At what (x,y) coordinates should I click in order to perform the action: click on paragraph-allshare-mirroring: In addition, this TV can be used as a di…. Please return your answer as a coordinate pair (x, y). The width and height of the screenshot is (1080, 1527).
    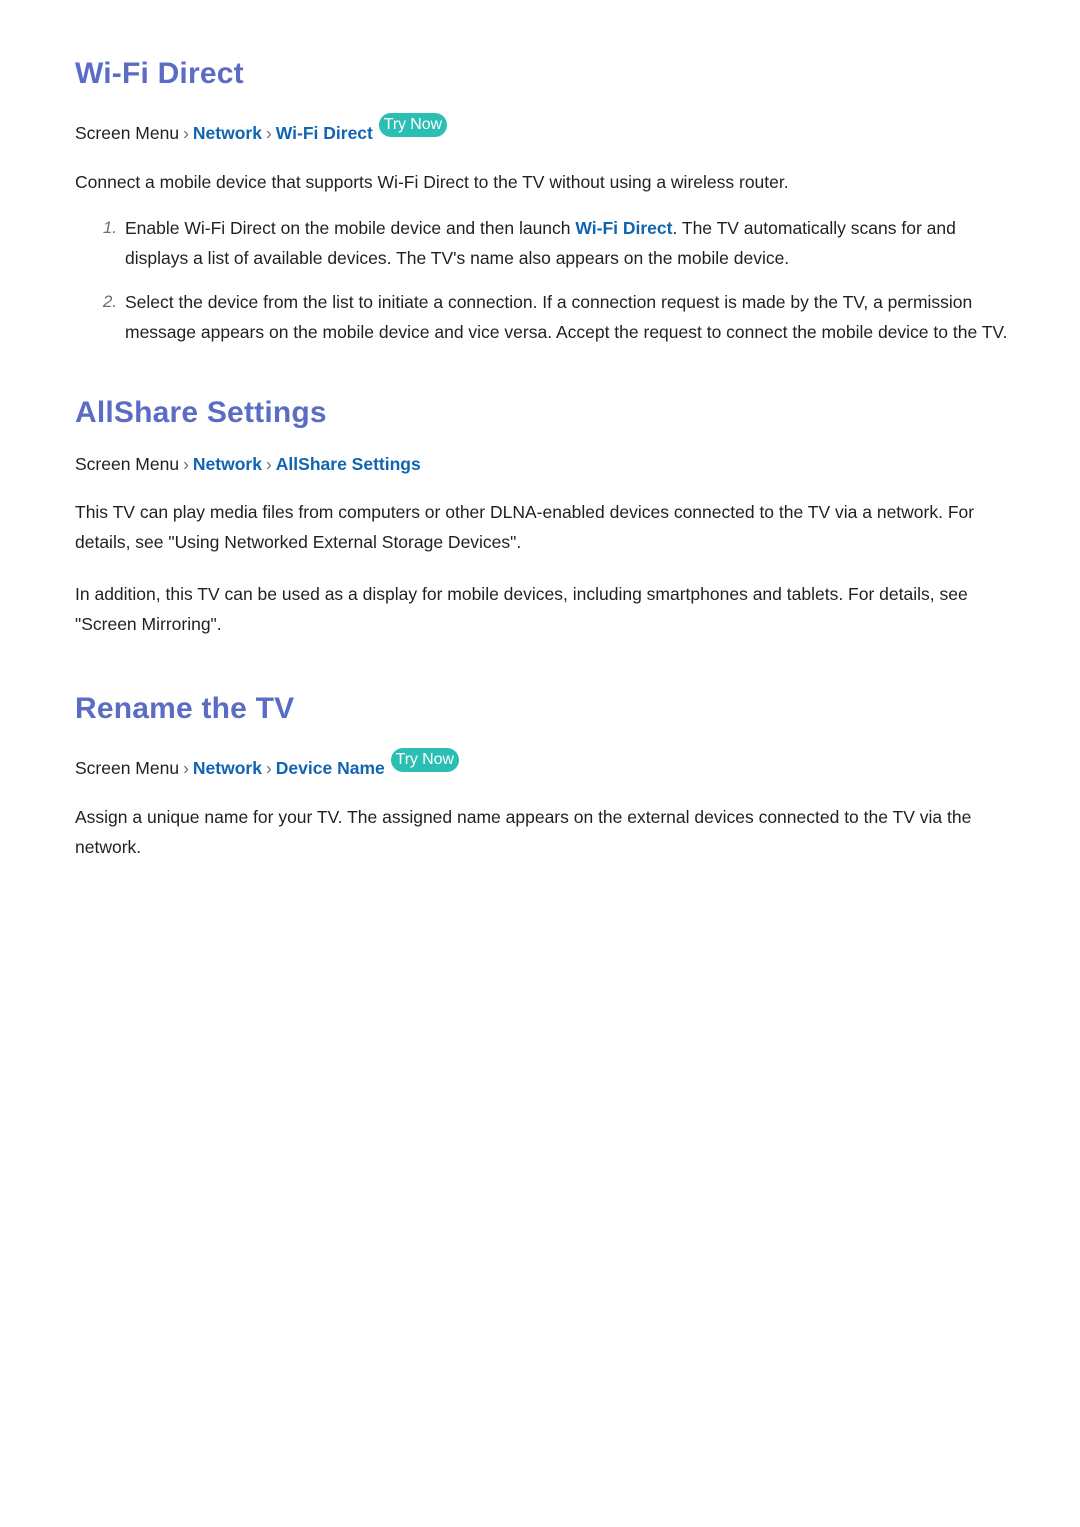
    Looking at the image, I should click on (521, 609).